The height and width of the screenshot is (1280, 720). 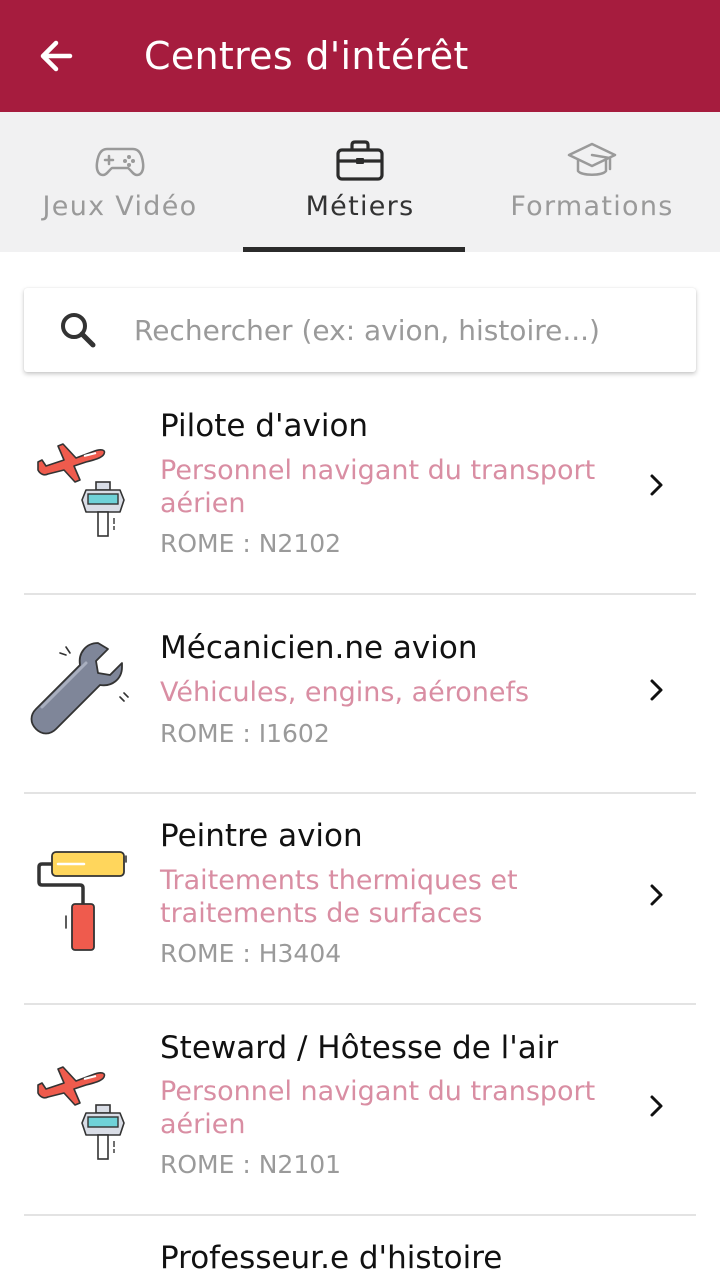 I want to click on arrow-left-icon, so click(x=56, y=56).